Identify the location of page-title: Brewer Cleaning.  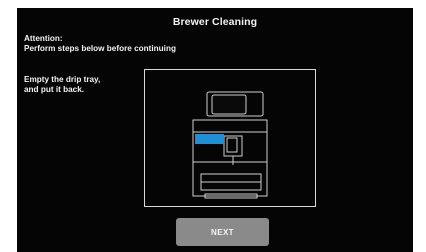
(215, 22).